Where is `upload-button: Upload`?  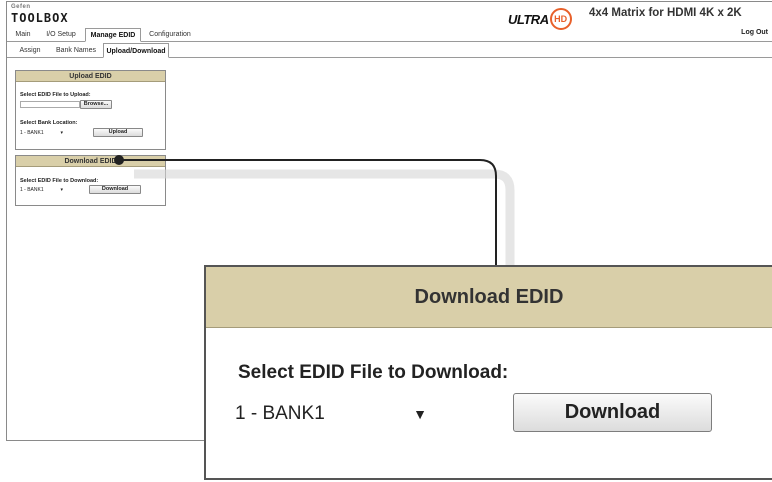 upload-button: Upload is located at coordinates (118, 132).